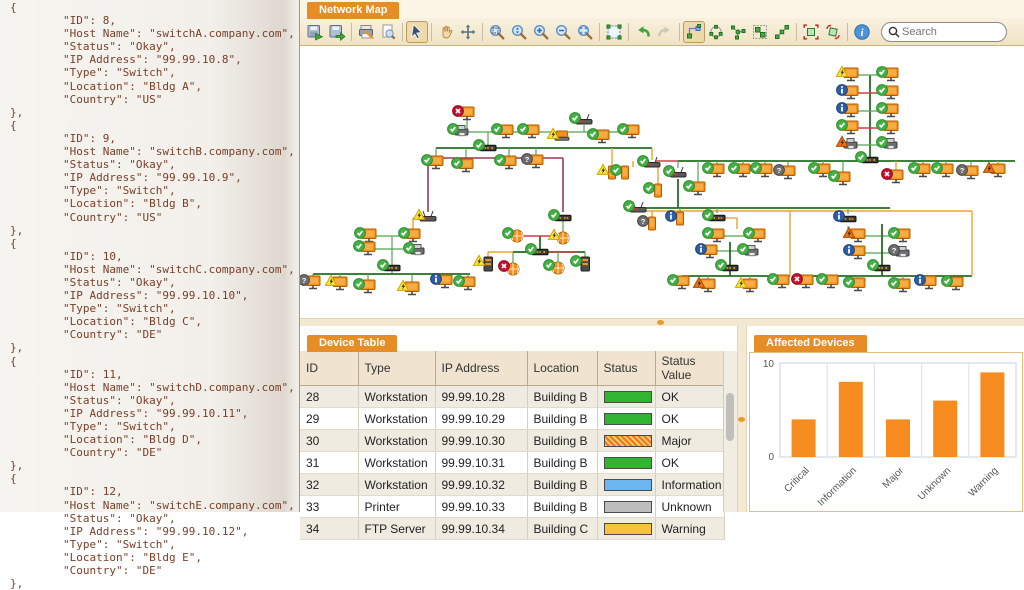 This screenshot has width=1024, height=590. Describe the element at coordinates (352, 343) in the screenshot. I see `tab-device-table: Device Table` at that location.